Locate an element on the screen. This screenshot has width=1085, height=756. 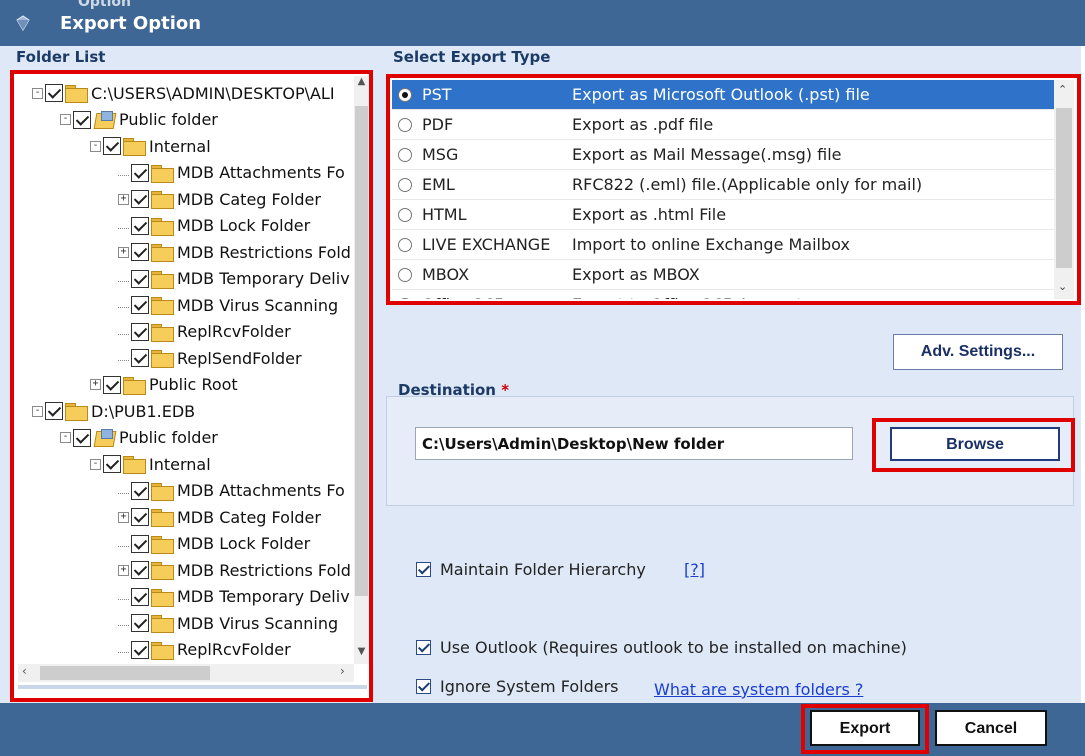
export-list-scrollbar: ⌃ ⌄ is located at coordinates (1064, 189).